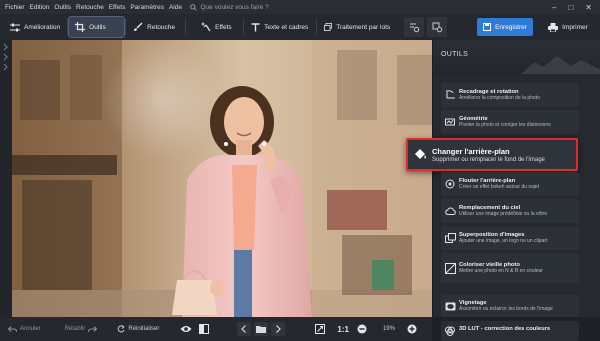 The image size is (600, 341). I want to click on gear-sliders-icon, so click(414, 27).